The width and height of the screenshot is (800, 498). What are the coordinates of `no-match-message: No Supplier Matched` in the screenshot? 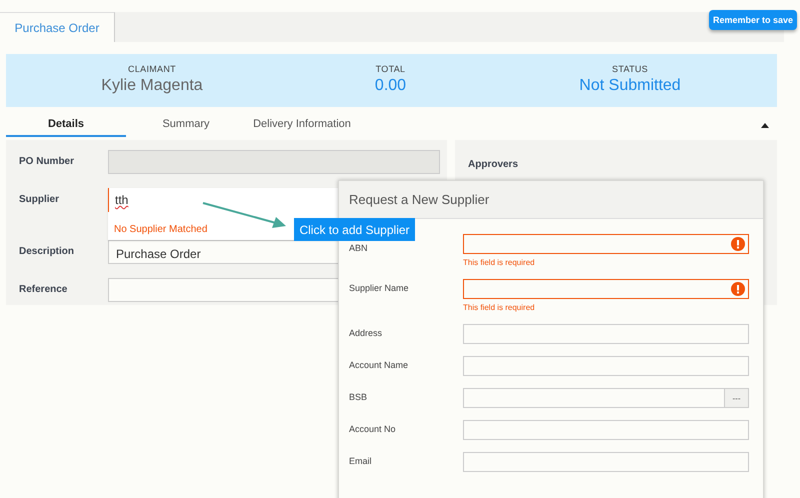 It's located at (160, 229).